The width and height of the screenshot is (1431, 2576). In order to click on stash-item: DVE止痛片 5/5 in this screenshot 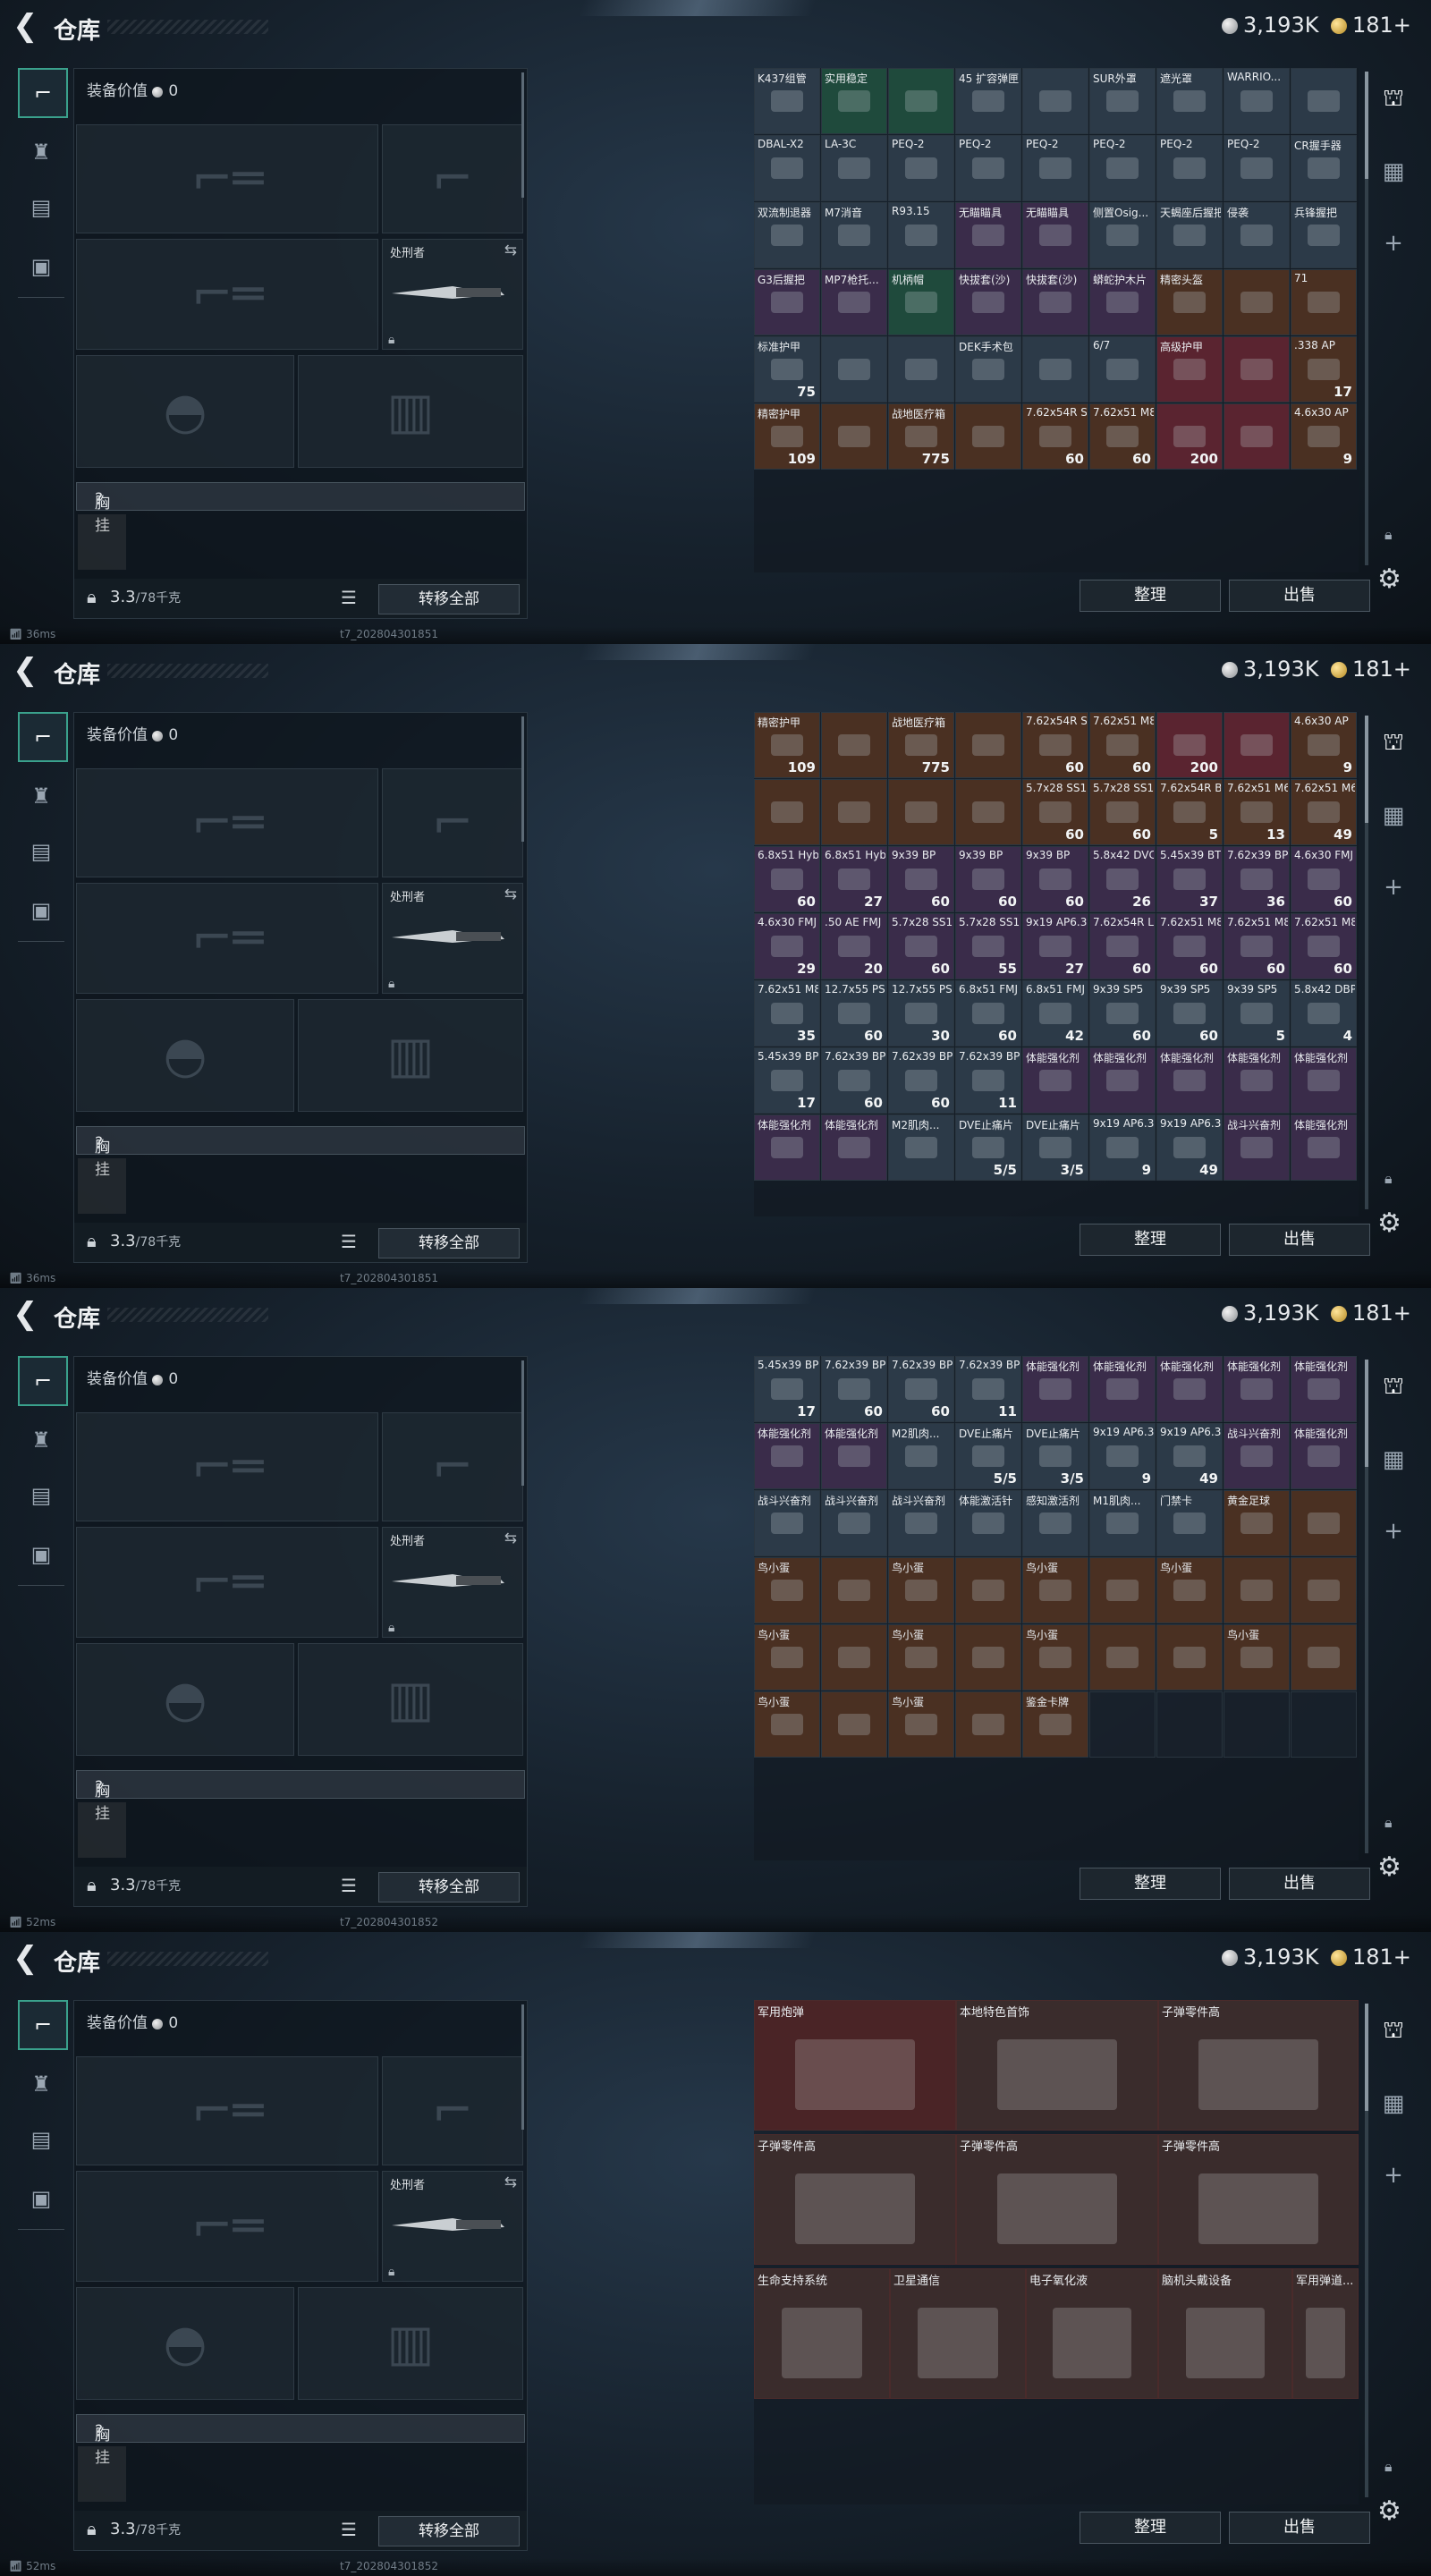, I will do `click(988, 1147)`.